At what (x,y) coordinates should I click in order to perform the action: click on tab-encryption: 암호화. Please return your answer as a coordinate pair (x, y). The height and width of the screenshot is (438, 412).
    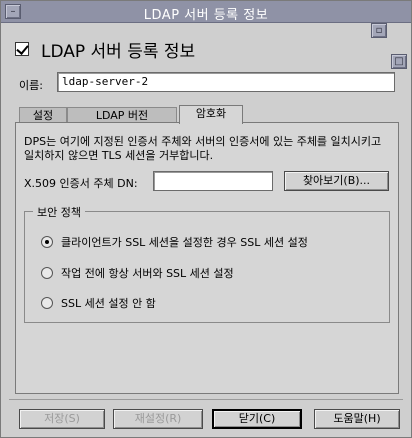
    Looking at the image, I should click on (211, 114).